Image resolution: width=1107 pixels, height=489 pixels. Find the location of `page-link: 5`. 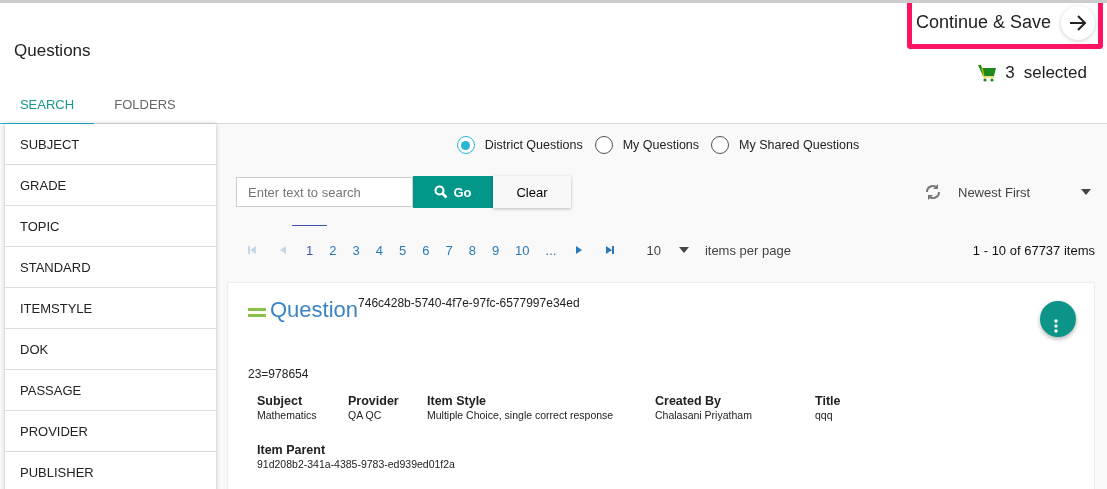

page-link: 5 is located at coordinates (402, 250).